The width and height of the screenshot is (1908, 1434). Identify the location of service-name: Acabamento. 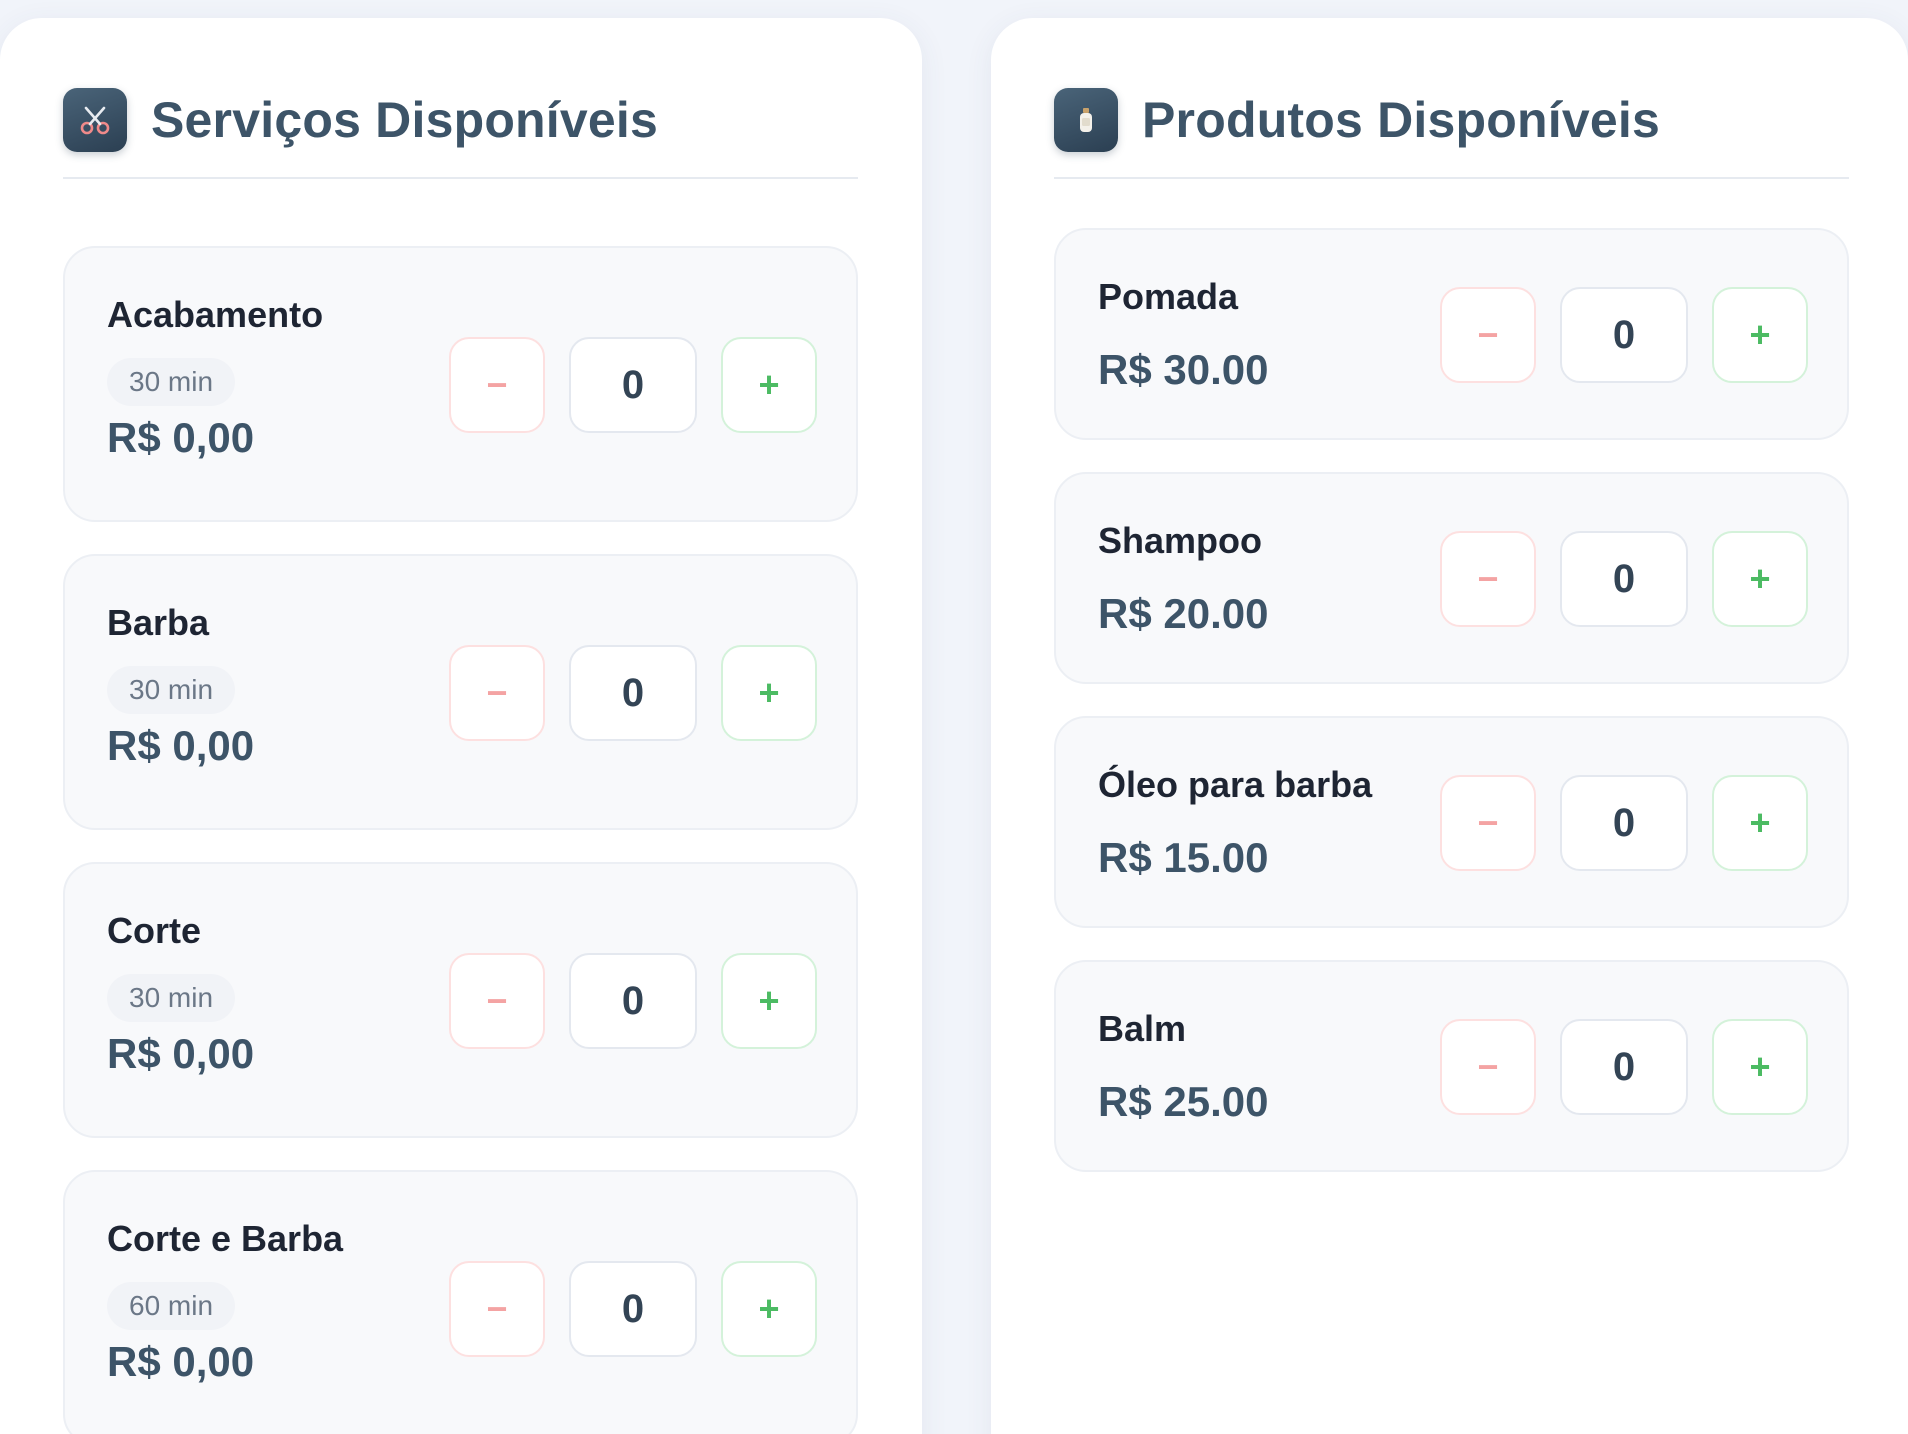
(215, 314).